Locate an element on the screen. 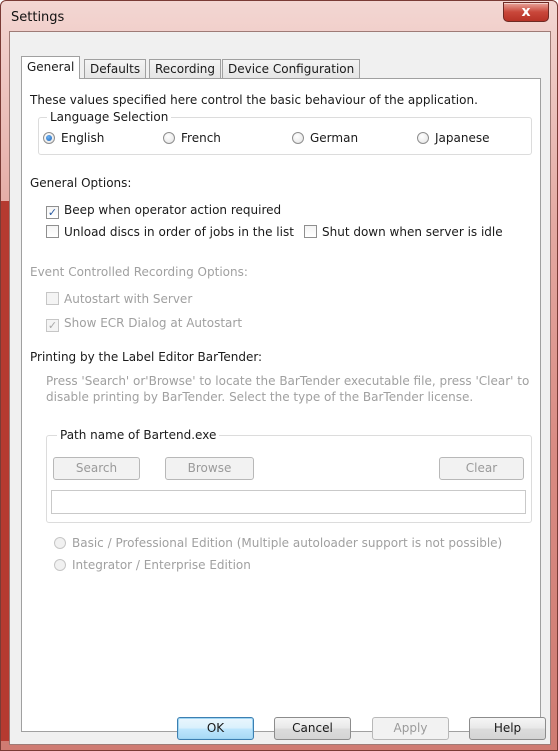 The image size is (558, 751). language-group-title: Language Selection is located at coordinates (109, 117).